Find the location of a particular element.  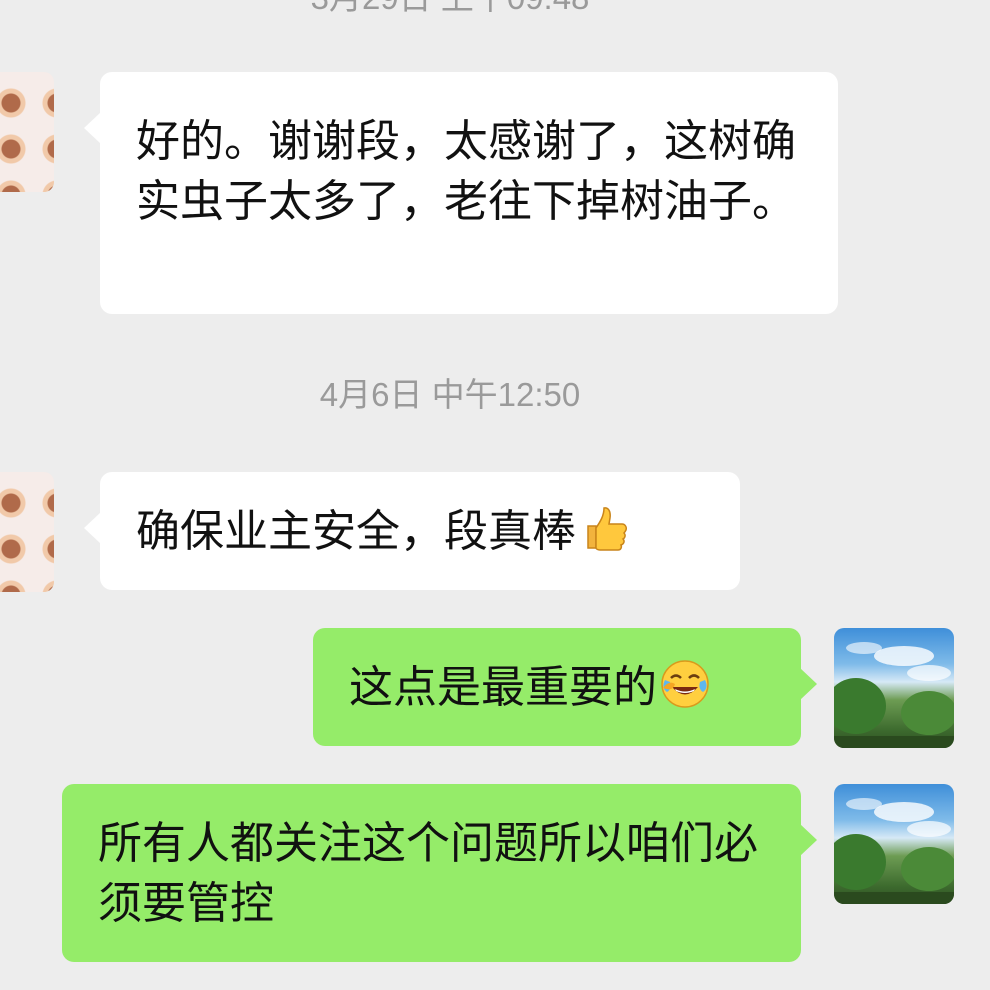

outgoing-message-bubble: 所有人都关注这个问题所以咱们必须要管控 is located at coordinates (439, 873).